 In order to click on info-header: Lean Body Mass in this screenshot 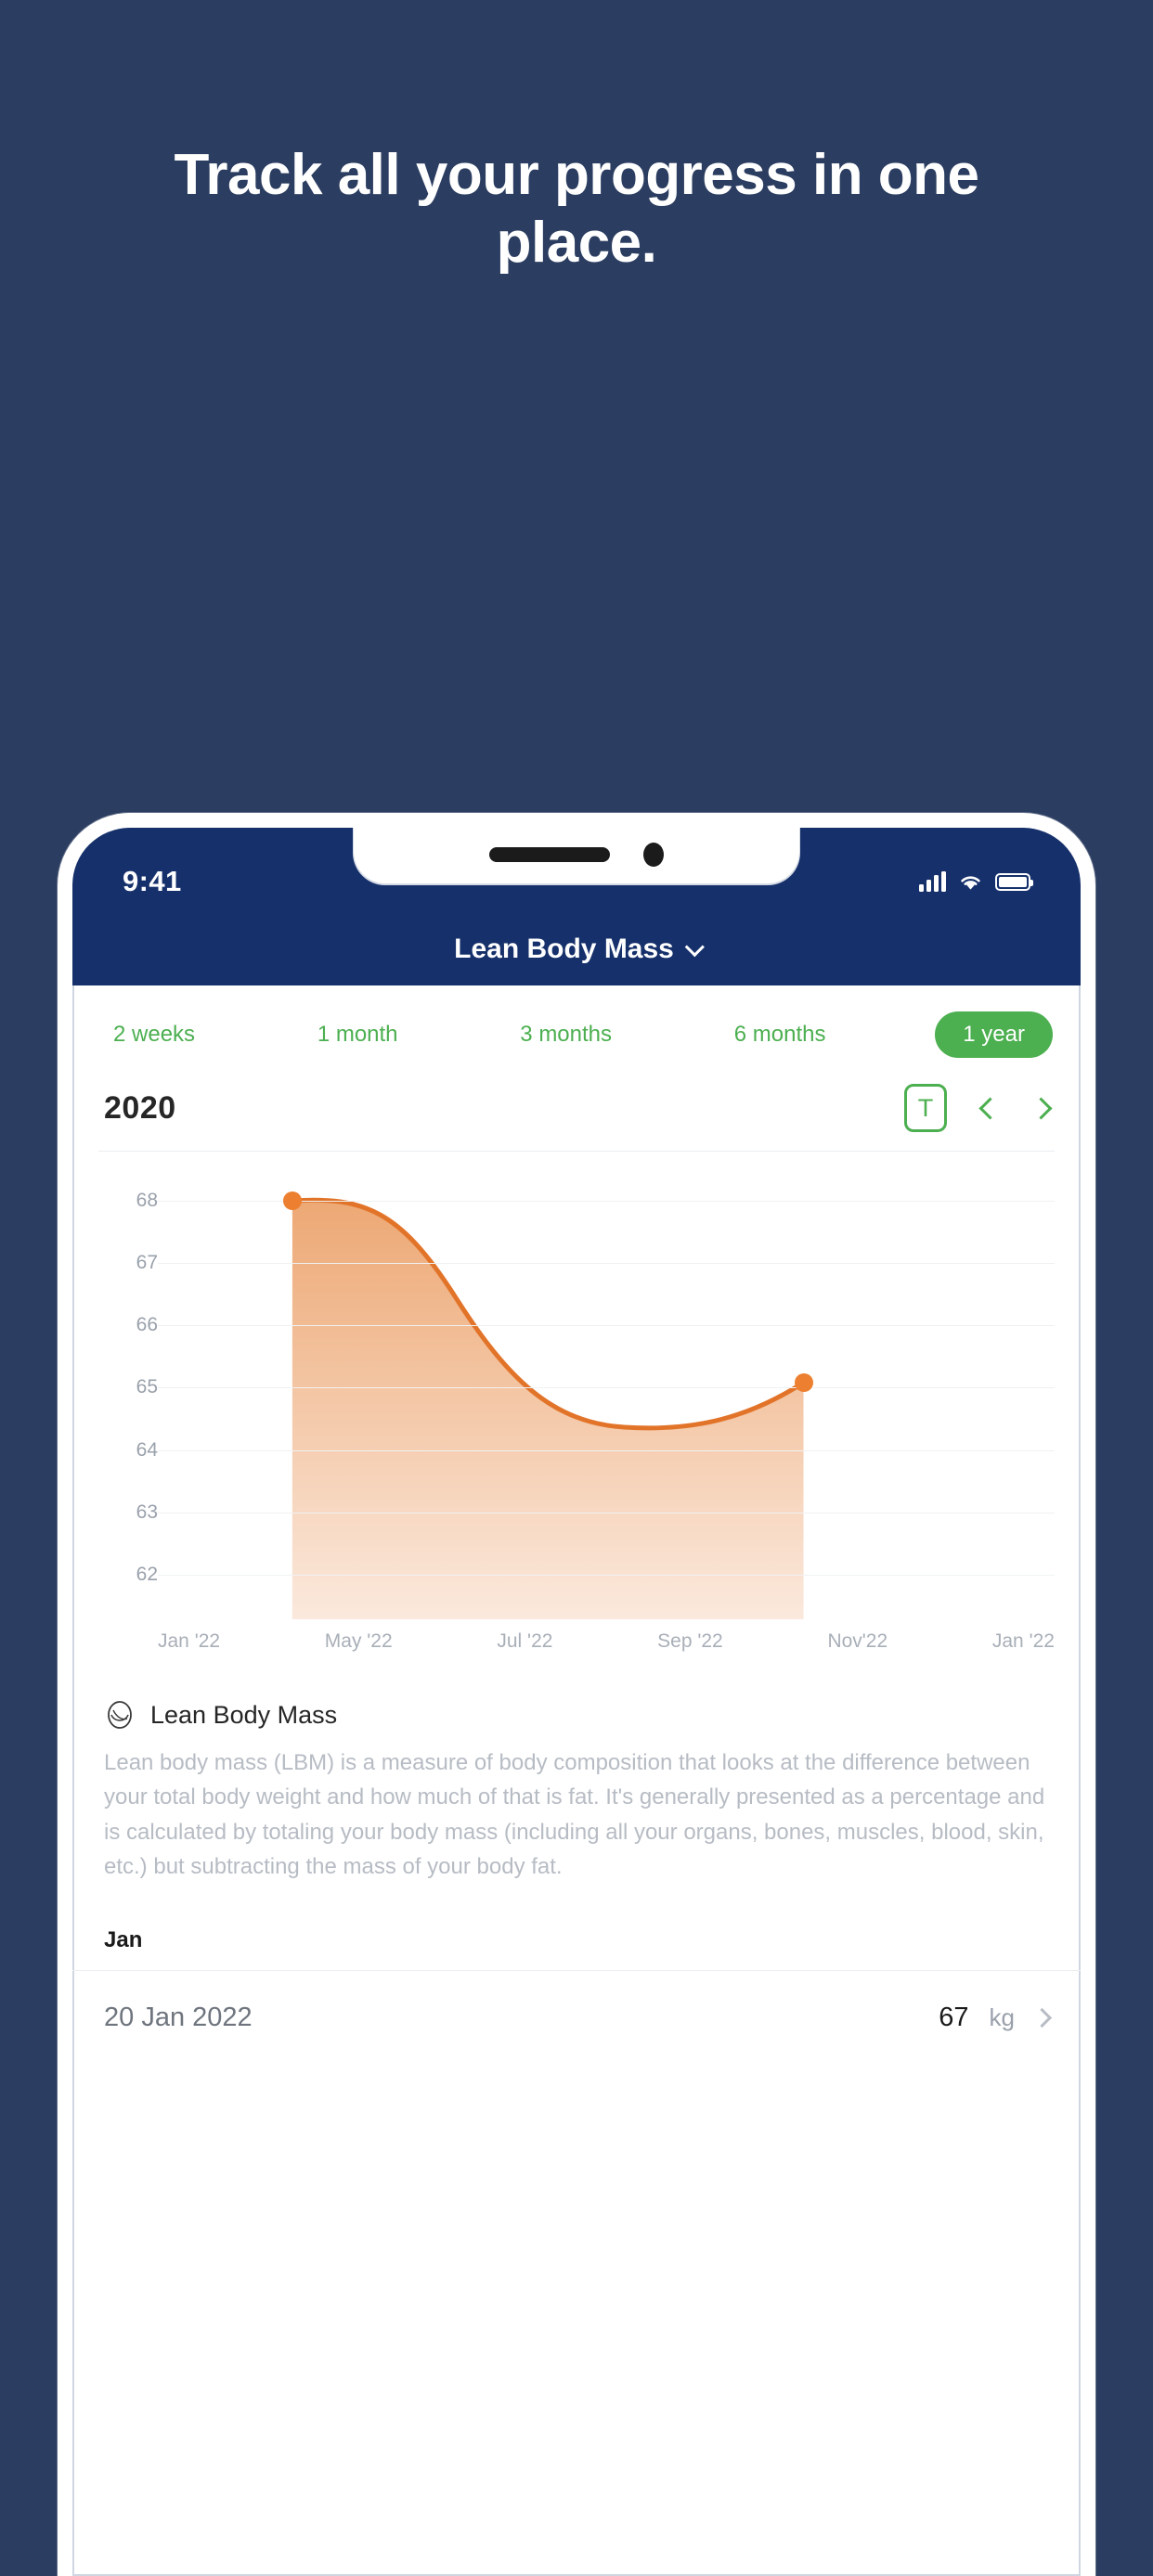, I will do `click(576, 1715)`.